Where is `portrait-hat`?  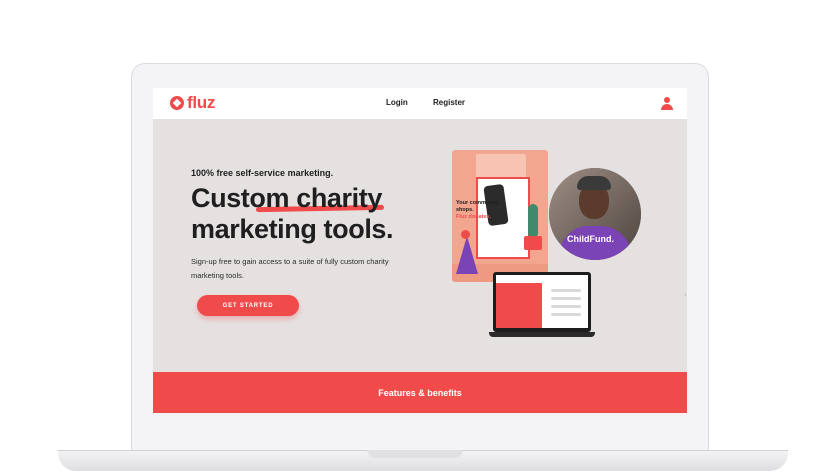
portrait-hat is located at coordinates (594, 183).